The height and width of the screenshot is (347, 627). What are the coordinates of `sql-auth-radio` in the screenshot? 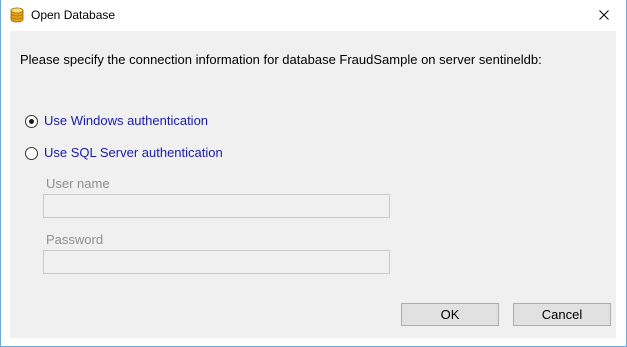 It's located at (31, 153).